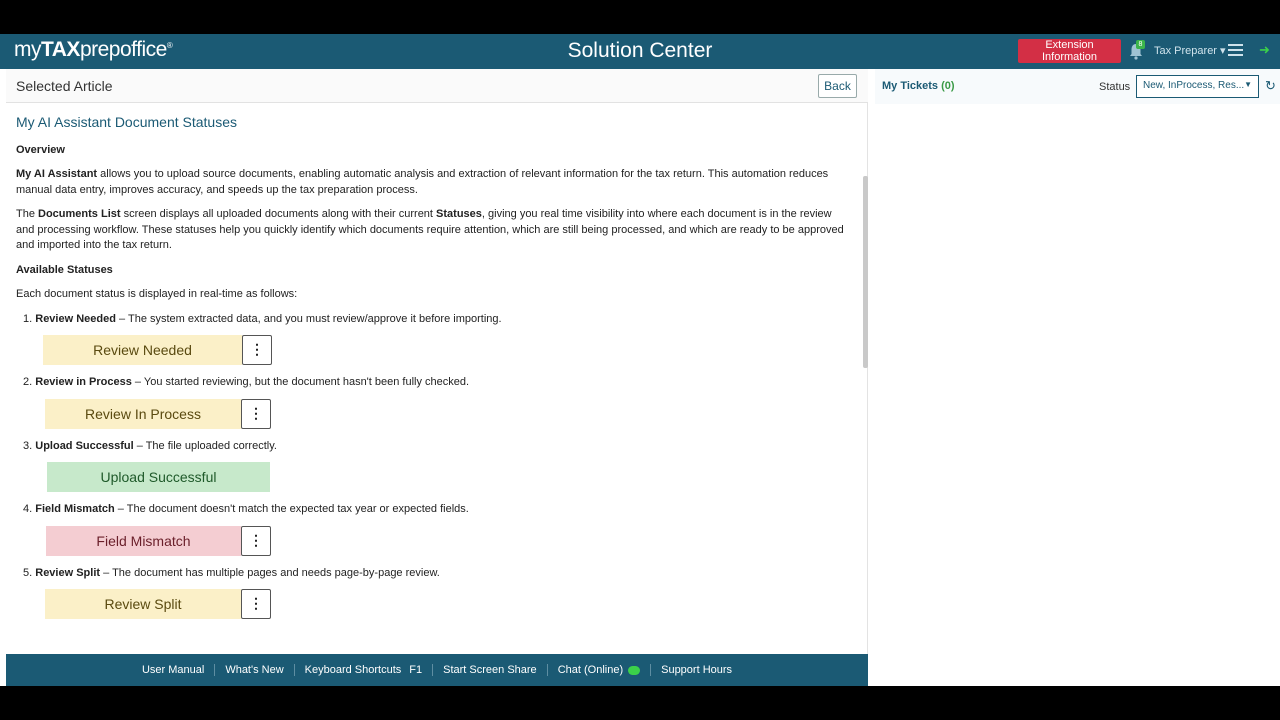 The height and width of the screenshot is (720, 1280). What do you see at coordinates (142, 350) in the screenshot?
I see `status-pill-label: Review Needed` at bounding box center [142, 350].